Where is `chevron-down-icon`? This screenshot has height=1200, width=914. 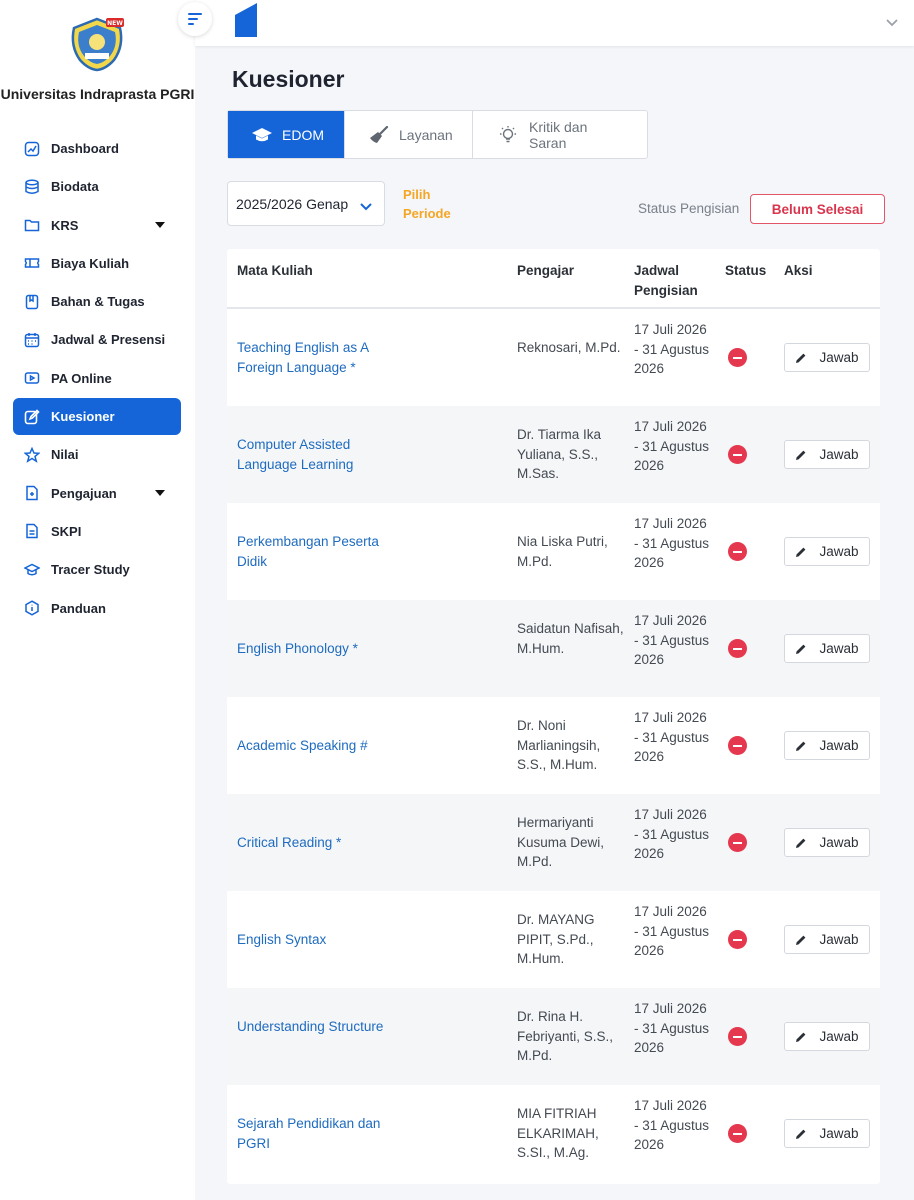 chevron-down-icon is located at coordinates (892, 23).